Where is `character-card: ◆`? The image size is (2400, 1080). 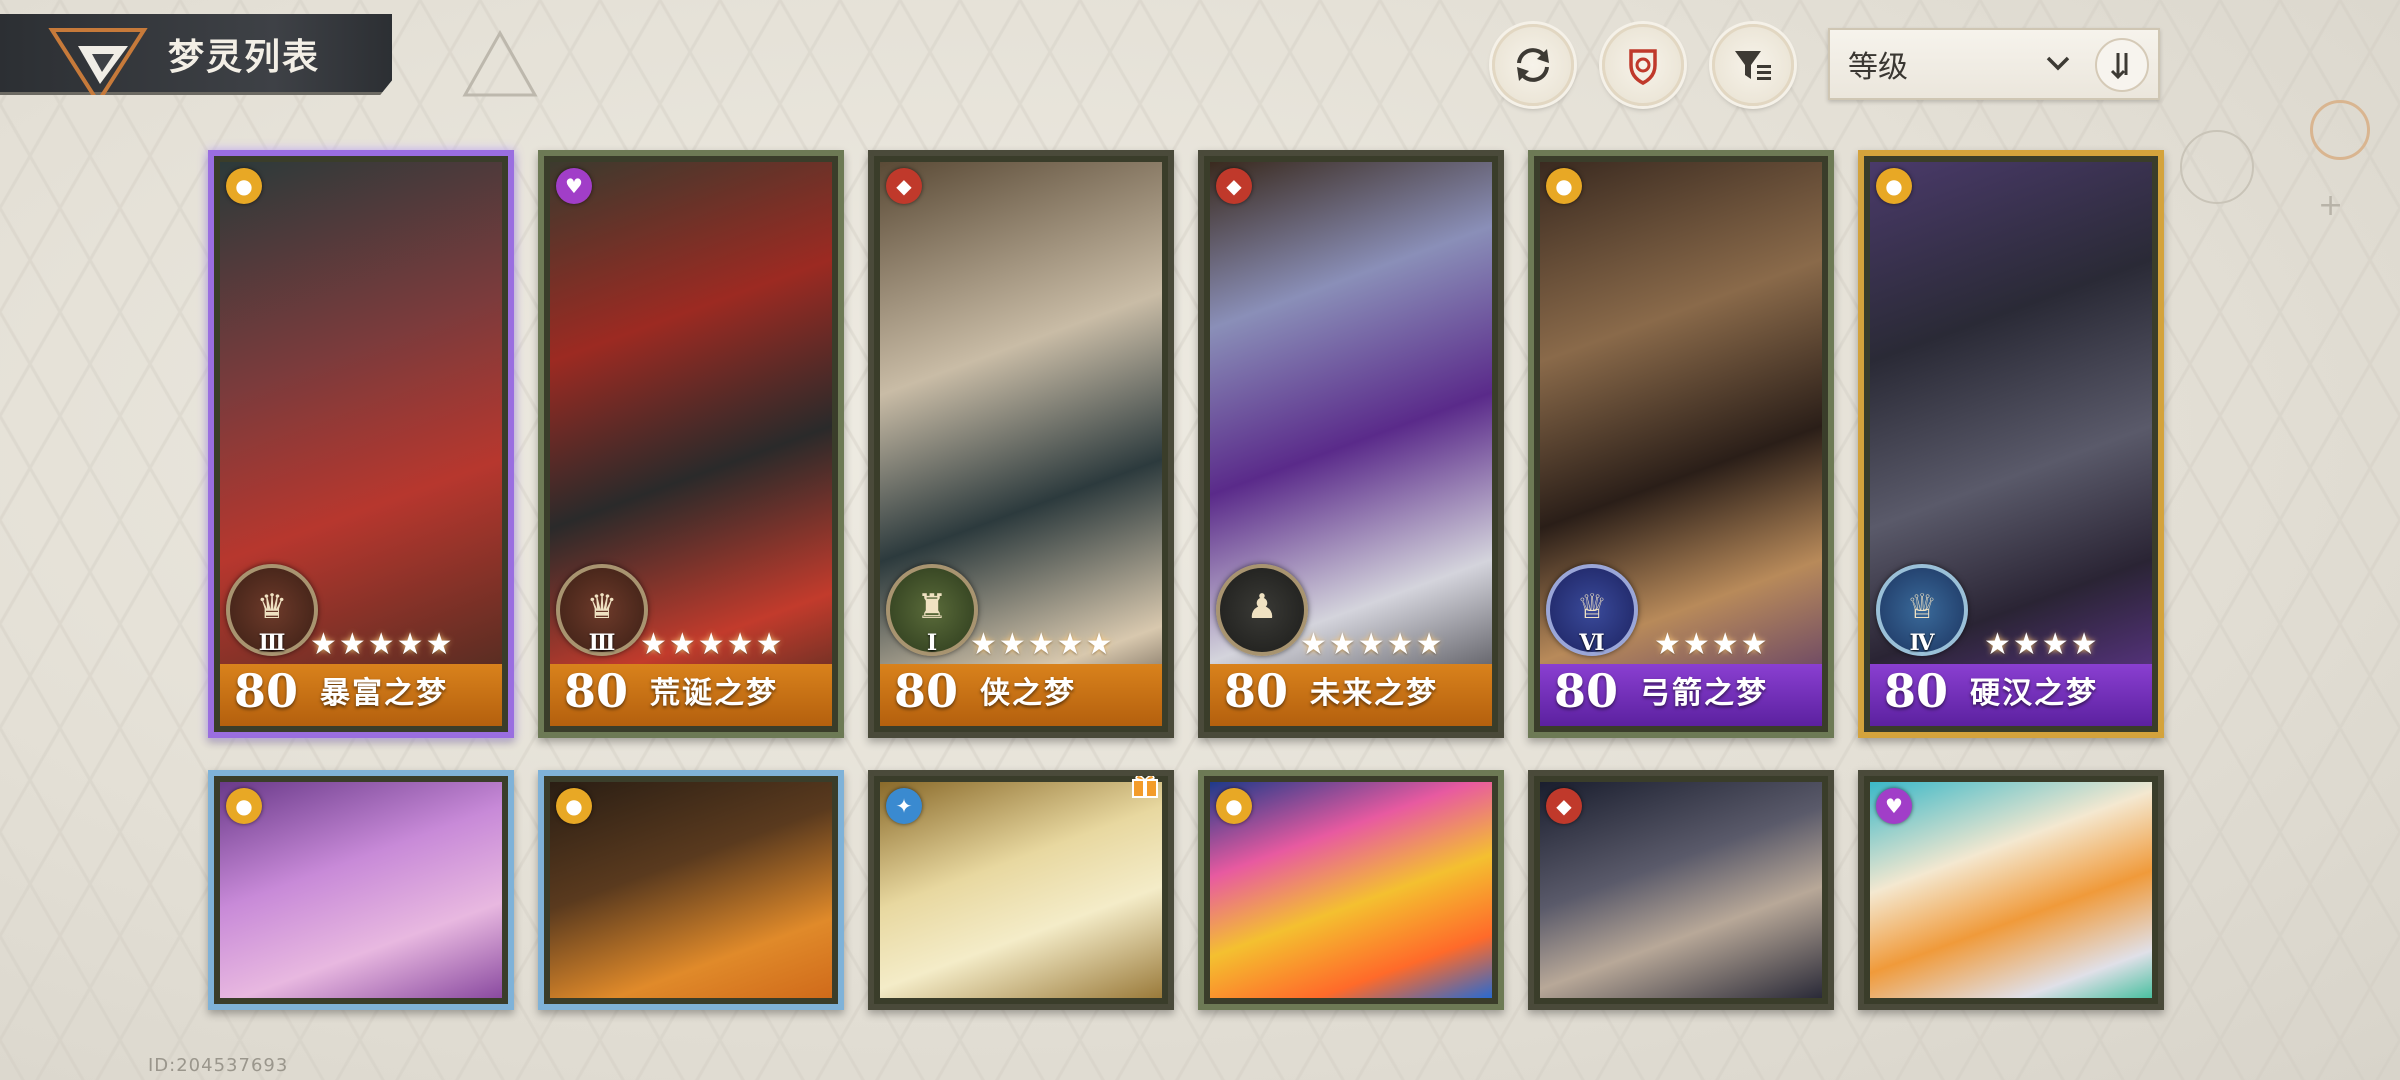 character-card: ◆ is located at coordinates (1681, 890).